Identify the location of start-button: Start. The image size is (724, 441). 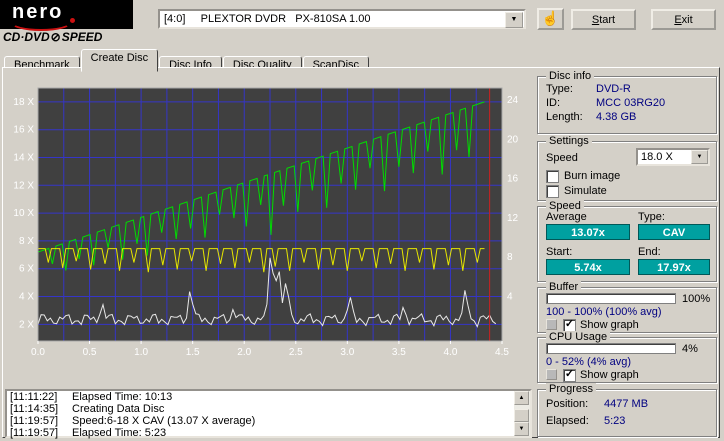
(603, 19).